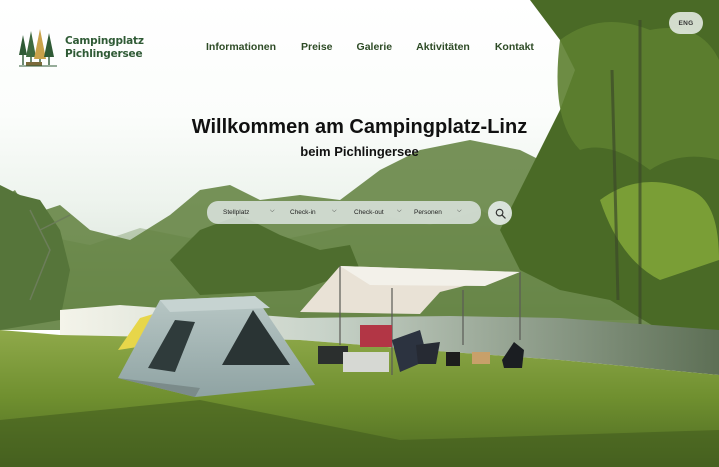 The image size is (719, 467). I want to click on pine-trees-logo-icon, so click(38, 48).